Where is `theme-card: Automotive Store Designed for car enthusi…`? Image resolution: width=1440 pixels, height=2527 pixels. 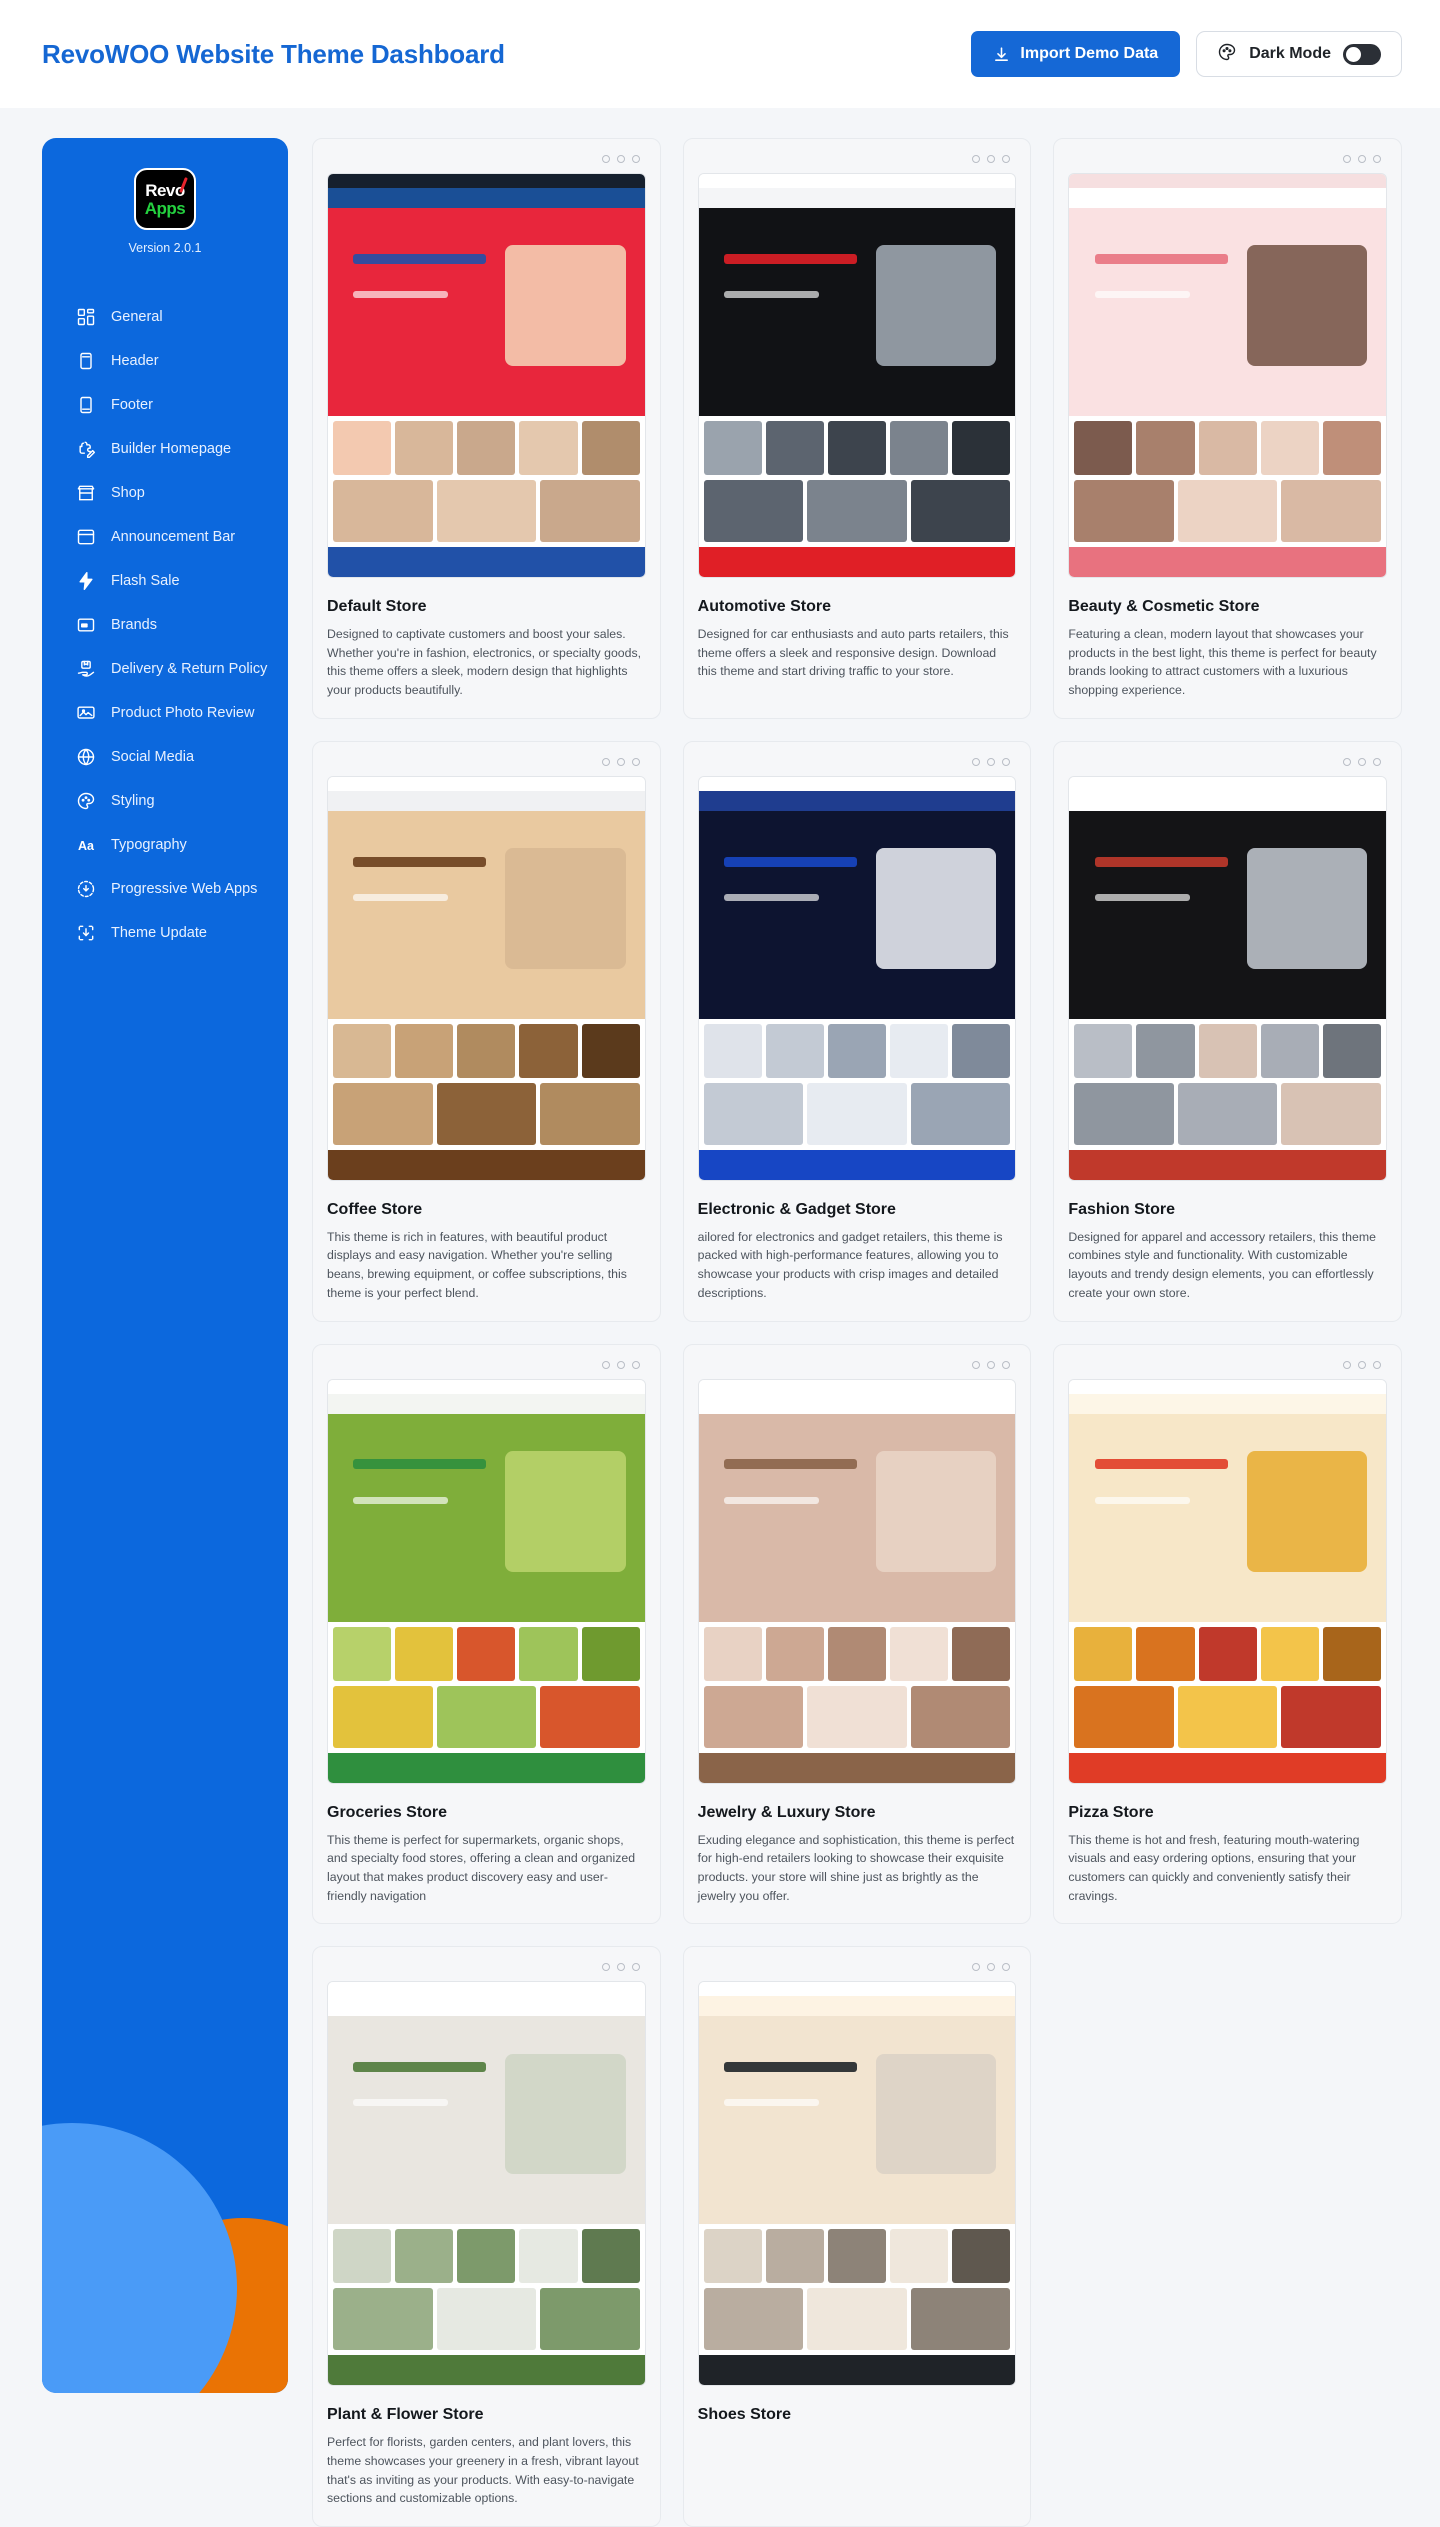
theme-card: Automotive Store Designed for car enthusi… is located at coordinates (857, 428).